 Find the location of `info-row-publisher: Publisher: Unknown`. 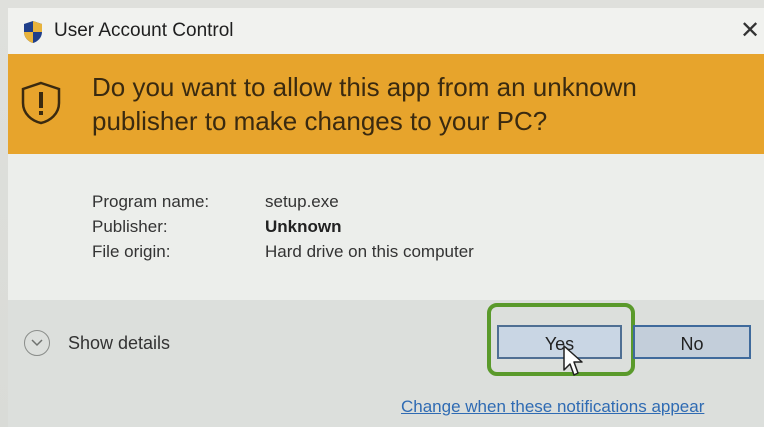

info-row-publisher: Publisher: Unknown is located at coordinates (217, 227).